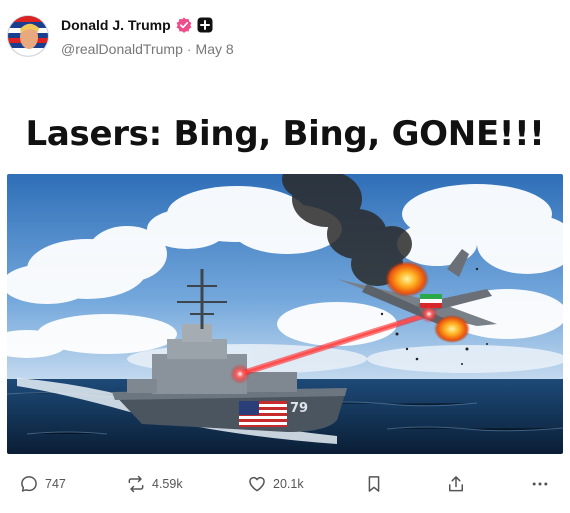 The image size is (570, 513). What do you see at coordinates (288, 484) in the screenshot?
I see `like-count: 20.1k` at bounding box center [288, 484].